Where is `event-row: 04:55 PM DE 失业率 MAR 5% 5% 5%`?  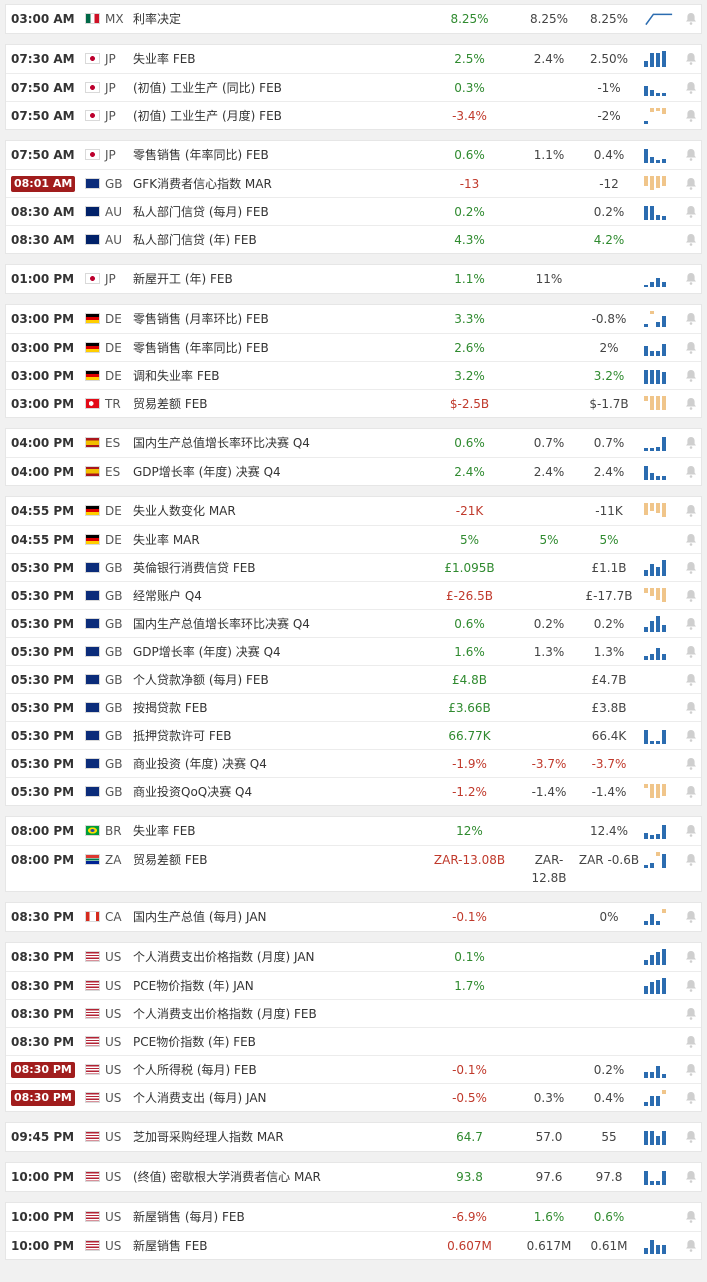
event-row: 04:55 PM DE 失业率 MAR 5% 5% 5% is located at coordinates (353, 539).